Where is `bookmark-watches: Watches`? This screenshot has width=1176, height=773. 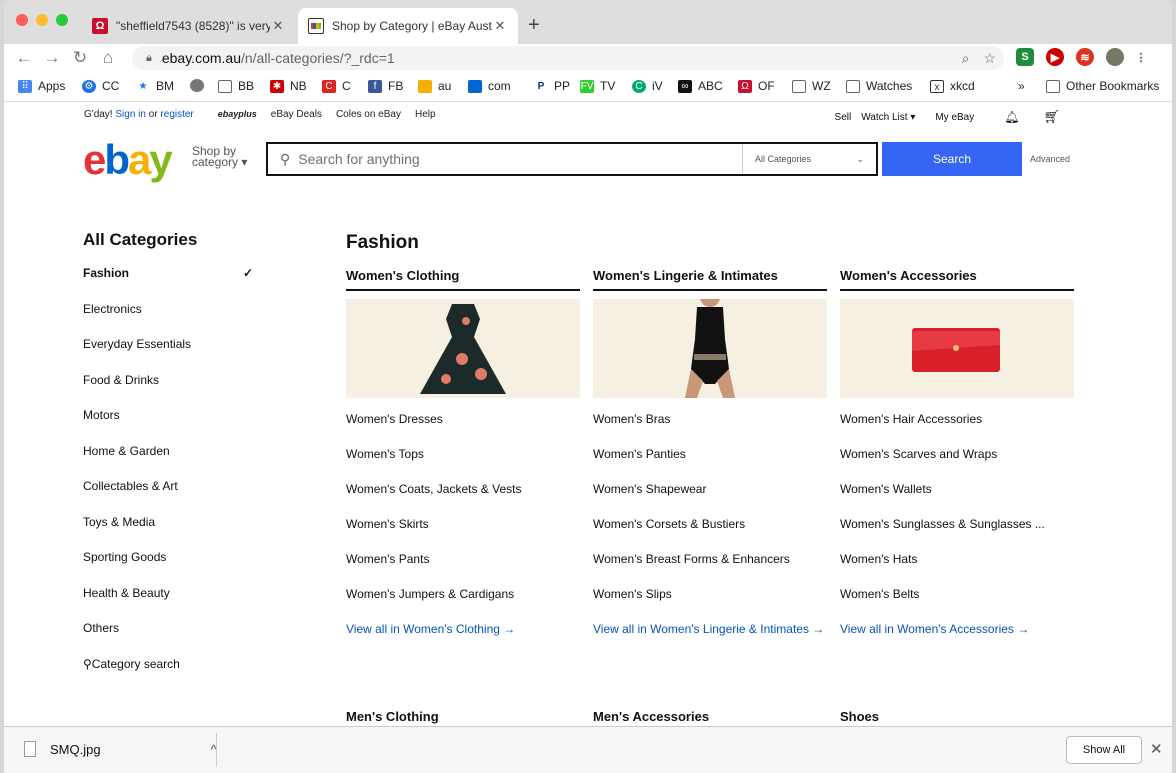
bookmark-watches: Watches is located at coordinates (879, 86).